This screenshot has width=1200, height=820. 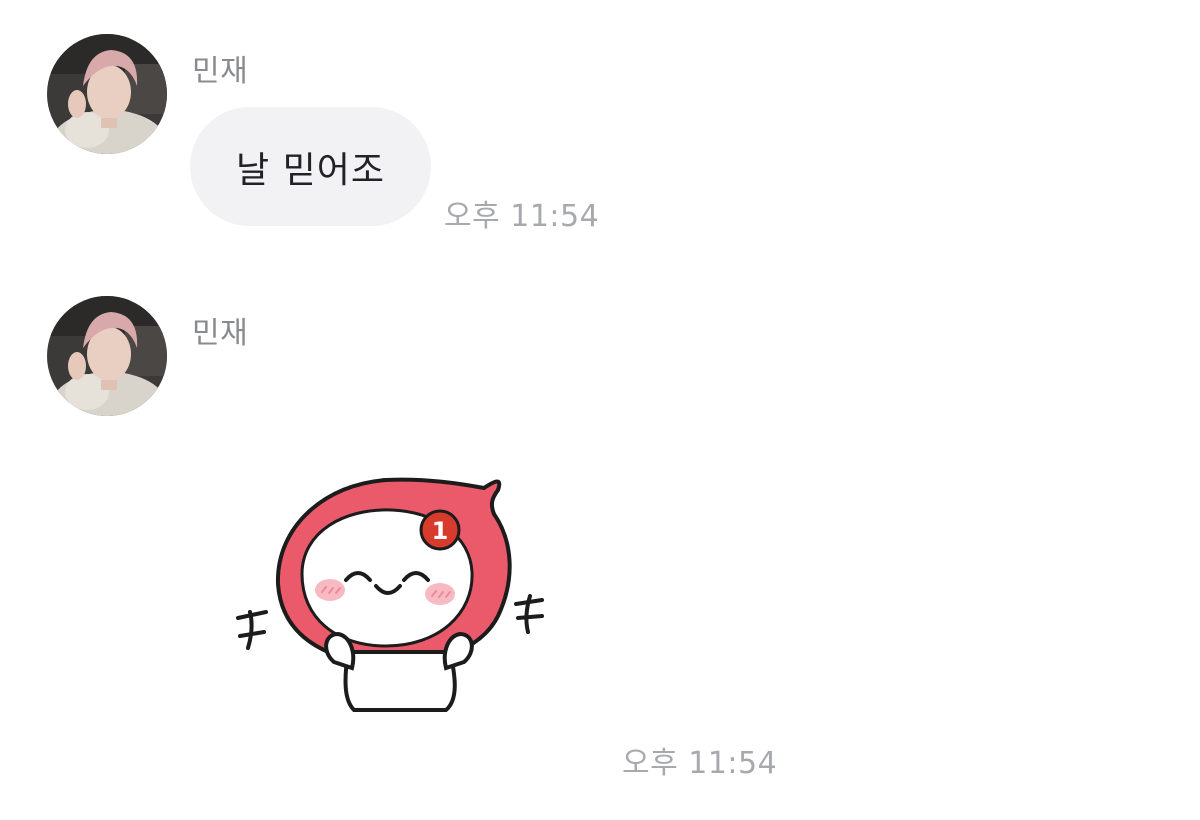 What do you see at coordinates (396, 596) in the screenshot?
I see `sticker-message: 1` at bounding box center [396, 596].